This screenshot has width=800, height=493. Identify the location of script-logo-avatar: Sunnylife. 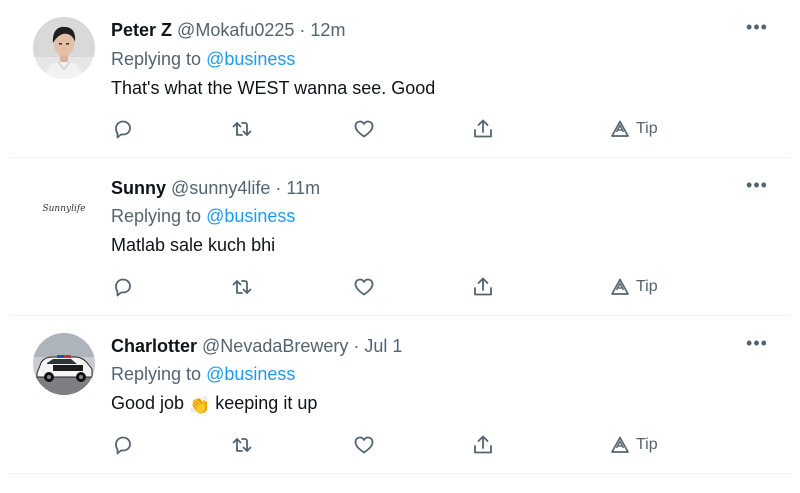
(64, 206).